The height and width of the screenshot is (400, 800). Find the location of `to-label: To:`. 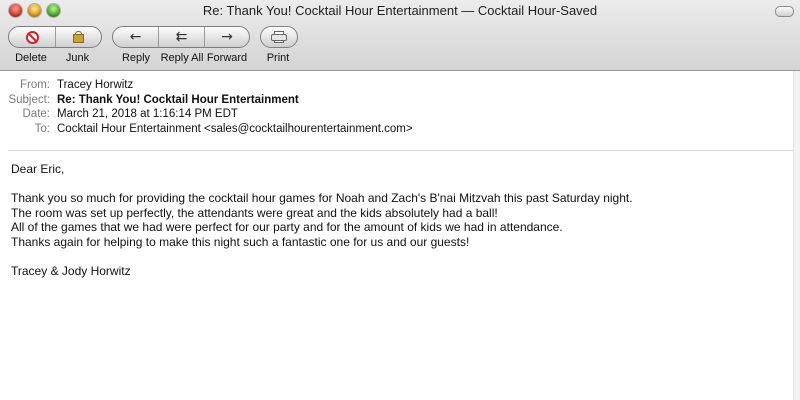

to-label: To: is located at coordinates (42, 128).